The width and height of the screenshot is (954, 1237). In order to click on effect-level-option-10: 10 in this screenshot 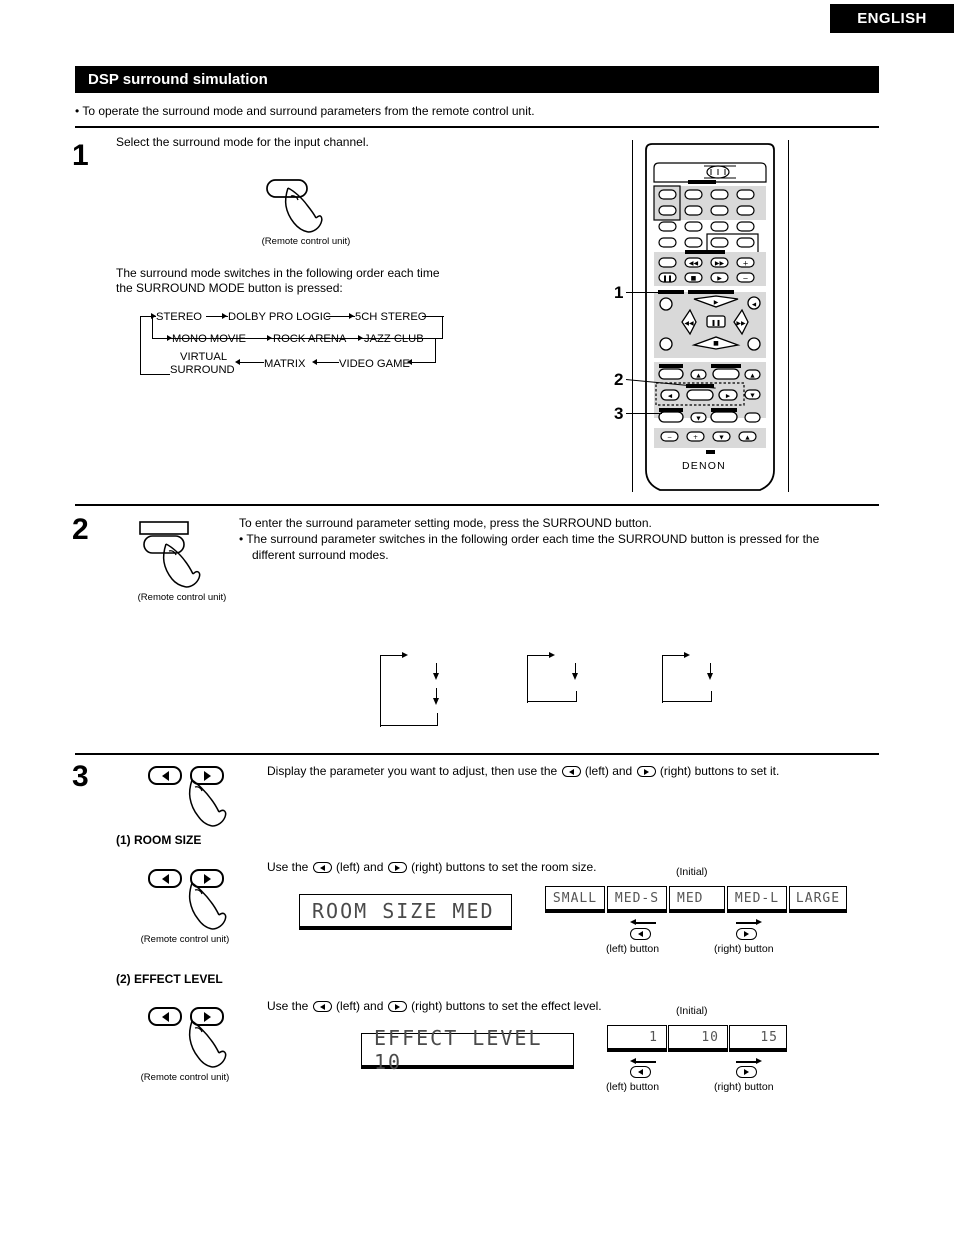, I will do `click(698, 1038)`.